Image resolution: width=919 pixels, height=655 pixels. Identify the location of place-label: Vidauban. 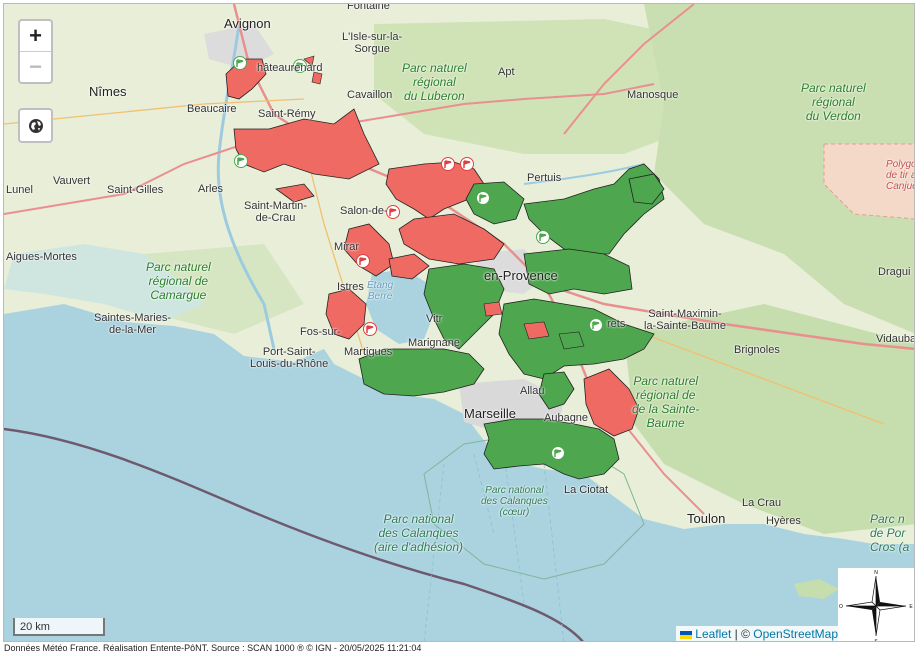
(895, 339).